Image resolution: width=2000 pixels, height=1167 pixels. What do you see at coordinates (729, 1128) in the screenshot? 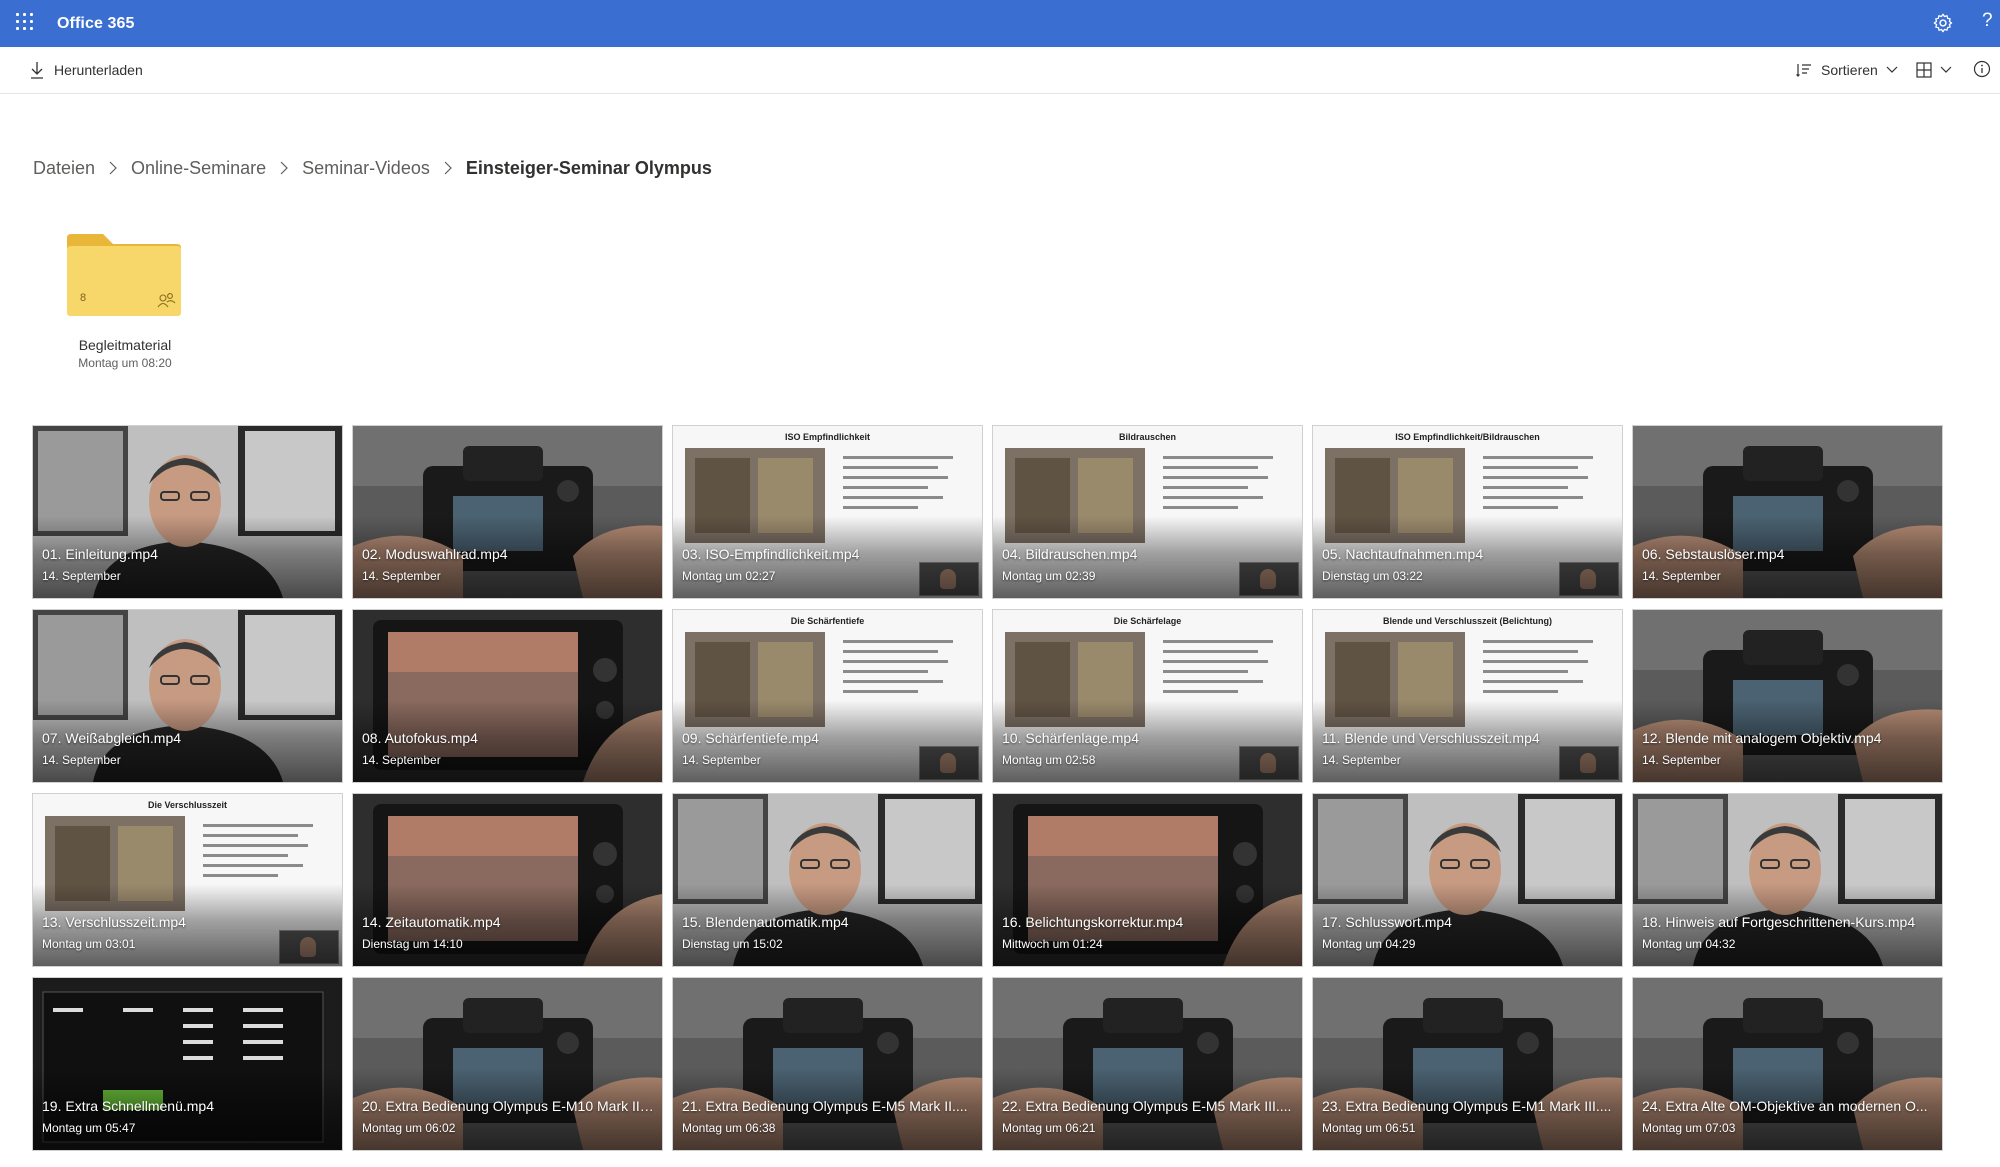
I see `video-date: Montag um 06:38` at bounding box center [729, 1128].